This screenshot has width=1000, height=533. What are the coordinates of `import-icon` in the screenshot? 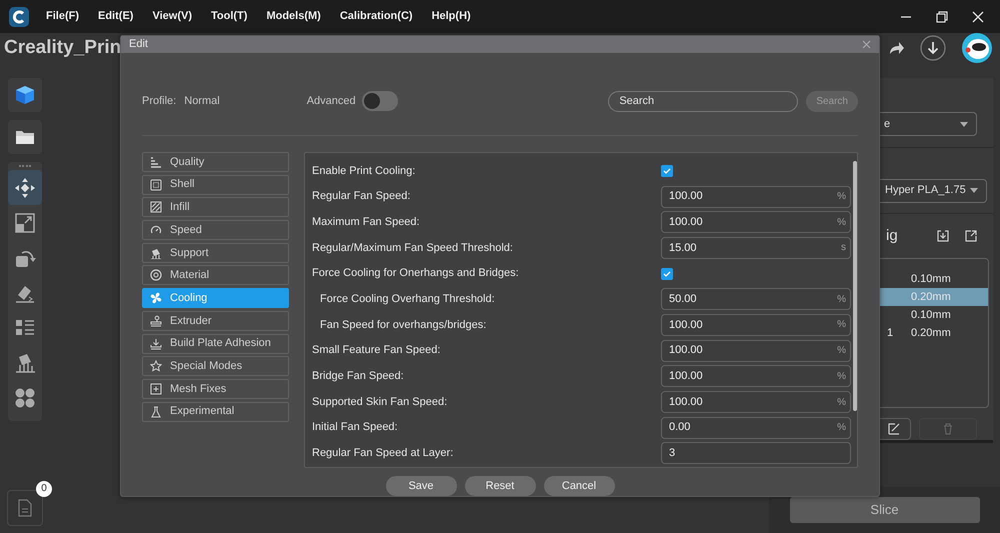 It's located at (943, 236).